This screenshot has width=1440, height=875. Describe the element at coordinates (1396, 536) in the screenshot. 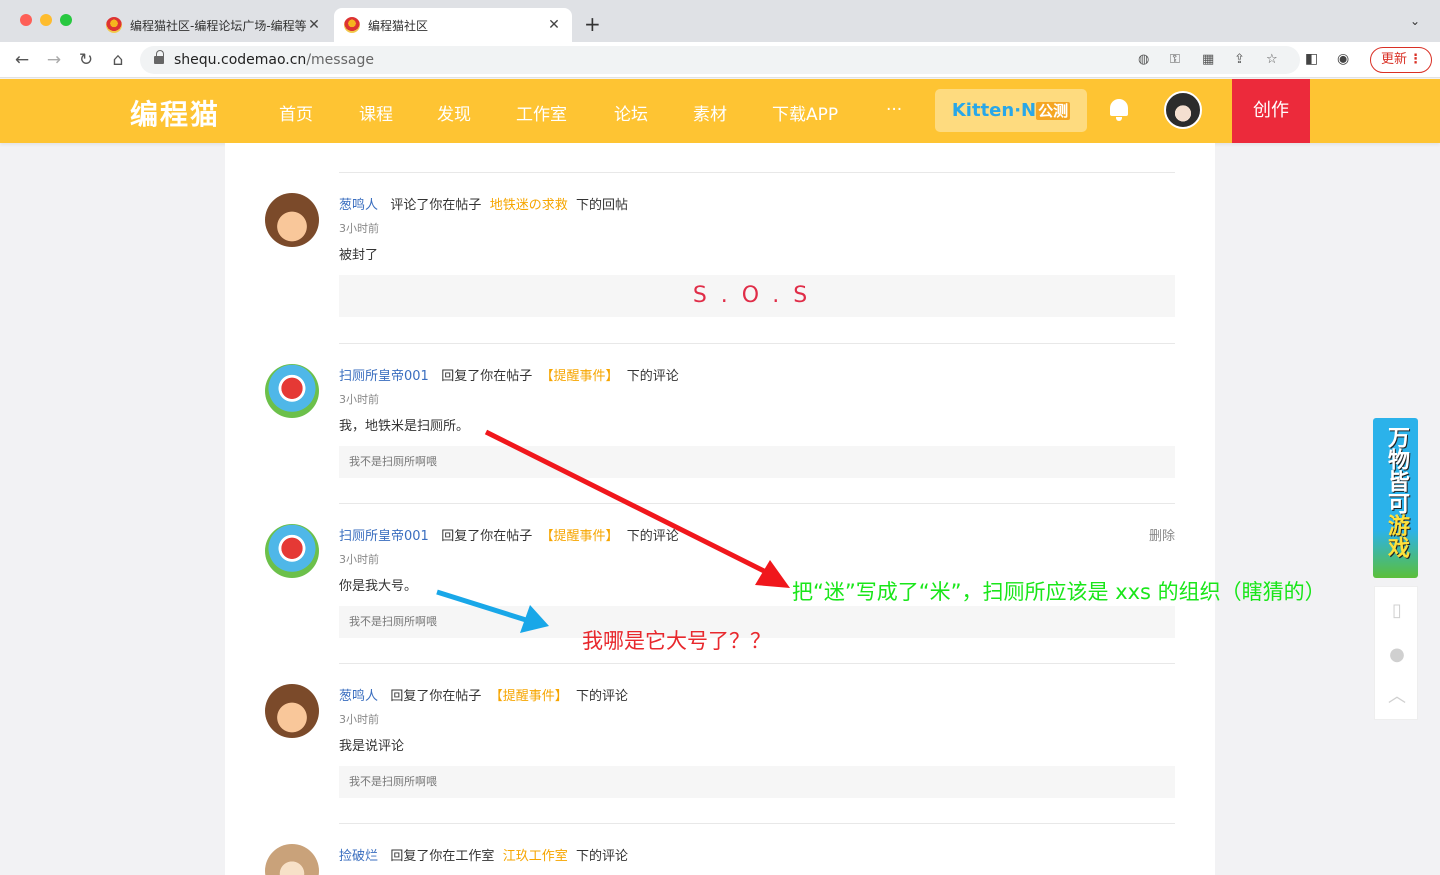

I see `promo-text-highlight: 游戏` at that location.